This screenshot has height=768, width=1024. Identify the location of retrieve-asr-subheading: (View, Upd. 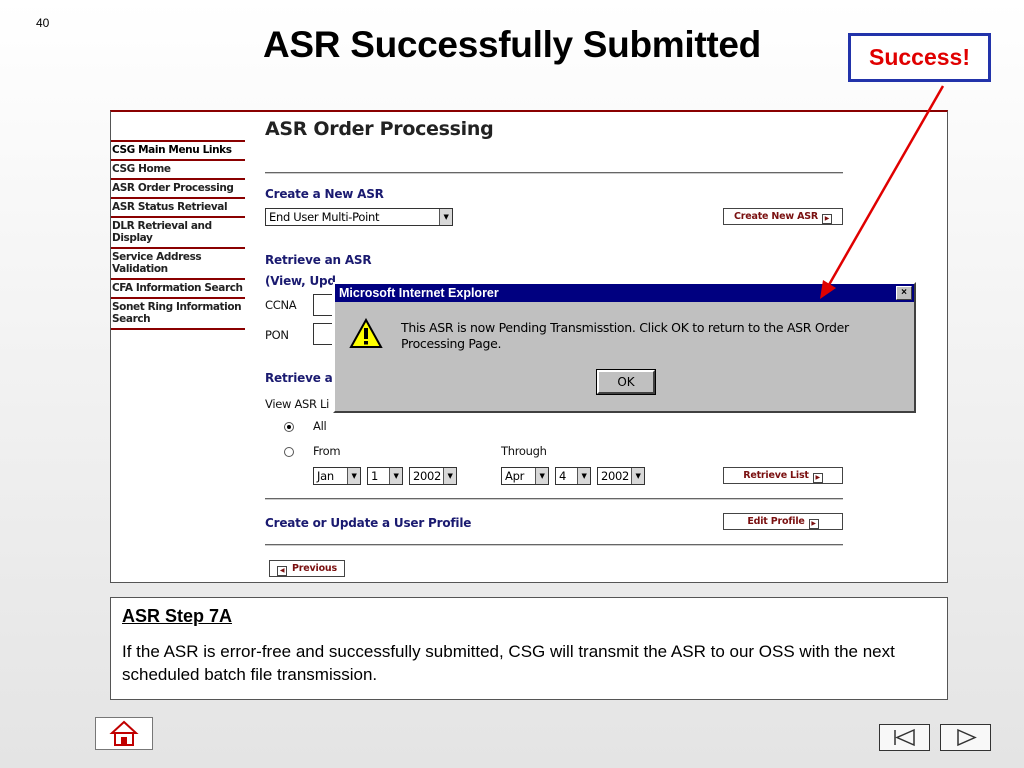
(300, 281).